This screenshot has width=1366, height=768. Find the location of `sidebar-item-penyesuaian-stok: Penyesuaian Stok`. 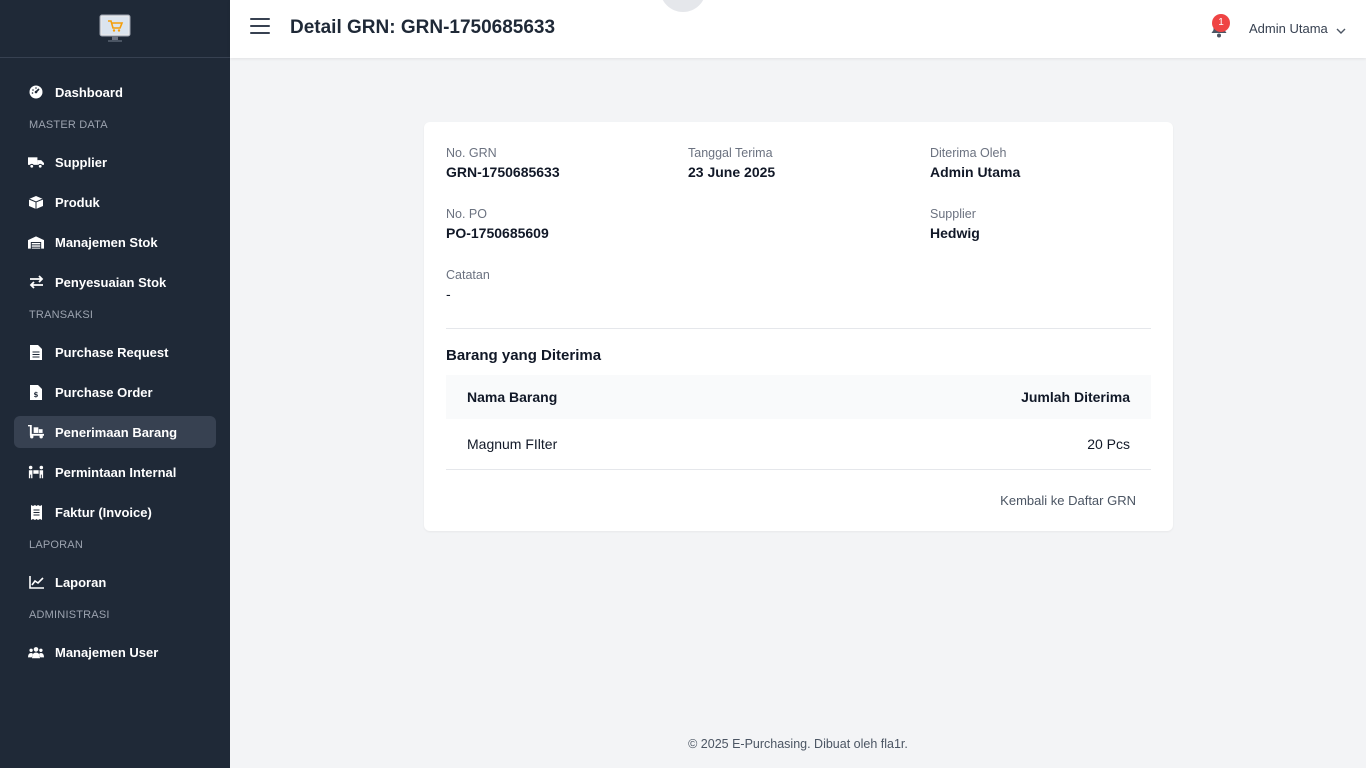

sidebar-item-penyesuaian-stok: Penyesuaian Stok is located at coordinates (115, 282).